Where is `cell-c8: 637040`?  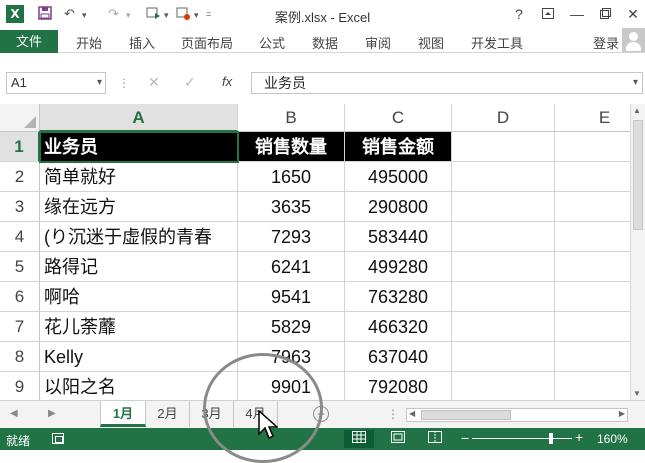 cell-c8: 637040 is located at coordinates (398, 357).